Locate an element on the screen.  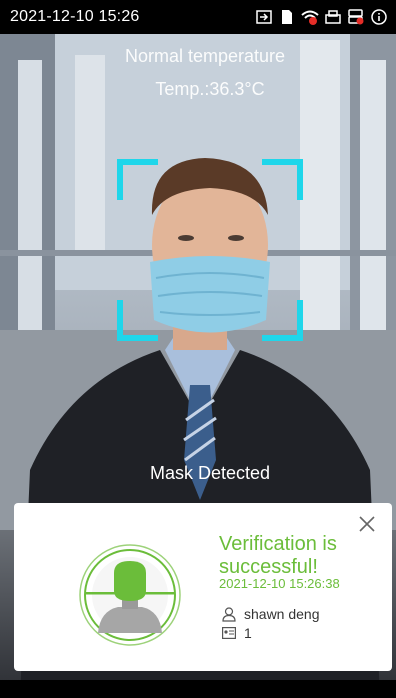
info-icon is located at coordinates (379, 17).